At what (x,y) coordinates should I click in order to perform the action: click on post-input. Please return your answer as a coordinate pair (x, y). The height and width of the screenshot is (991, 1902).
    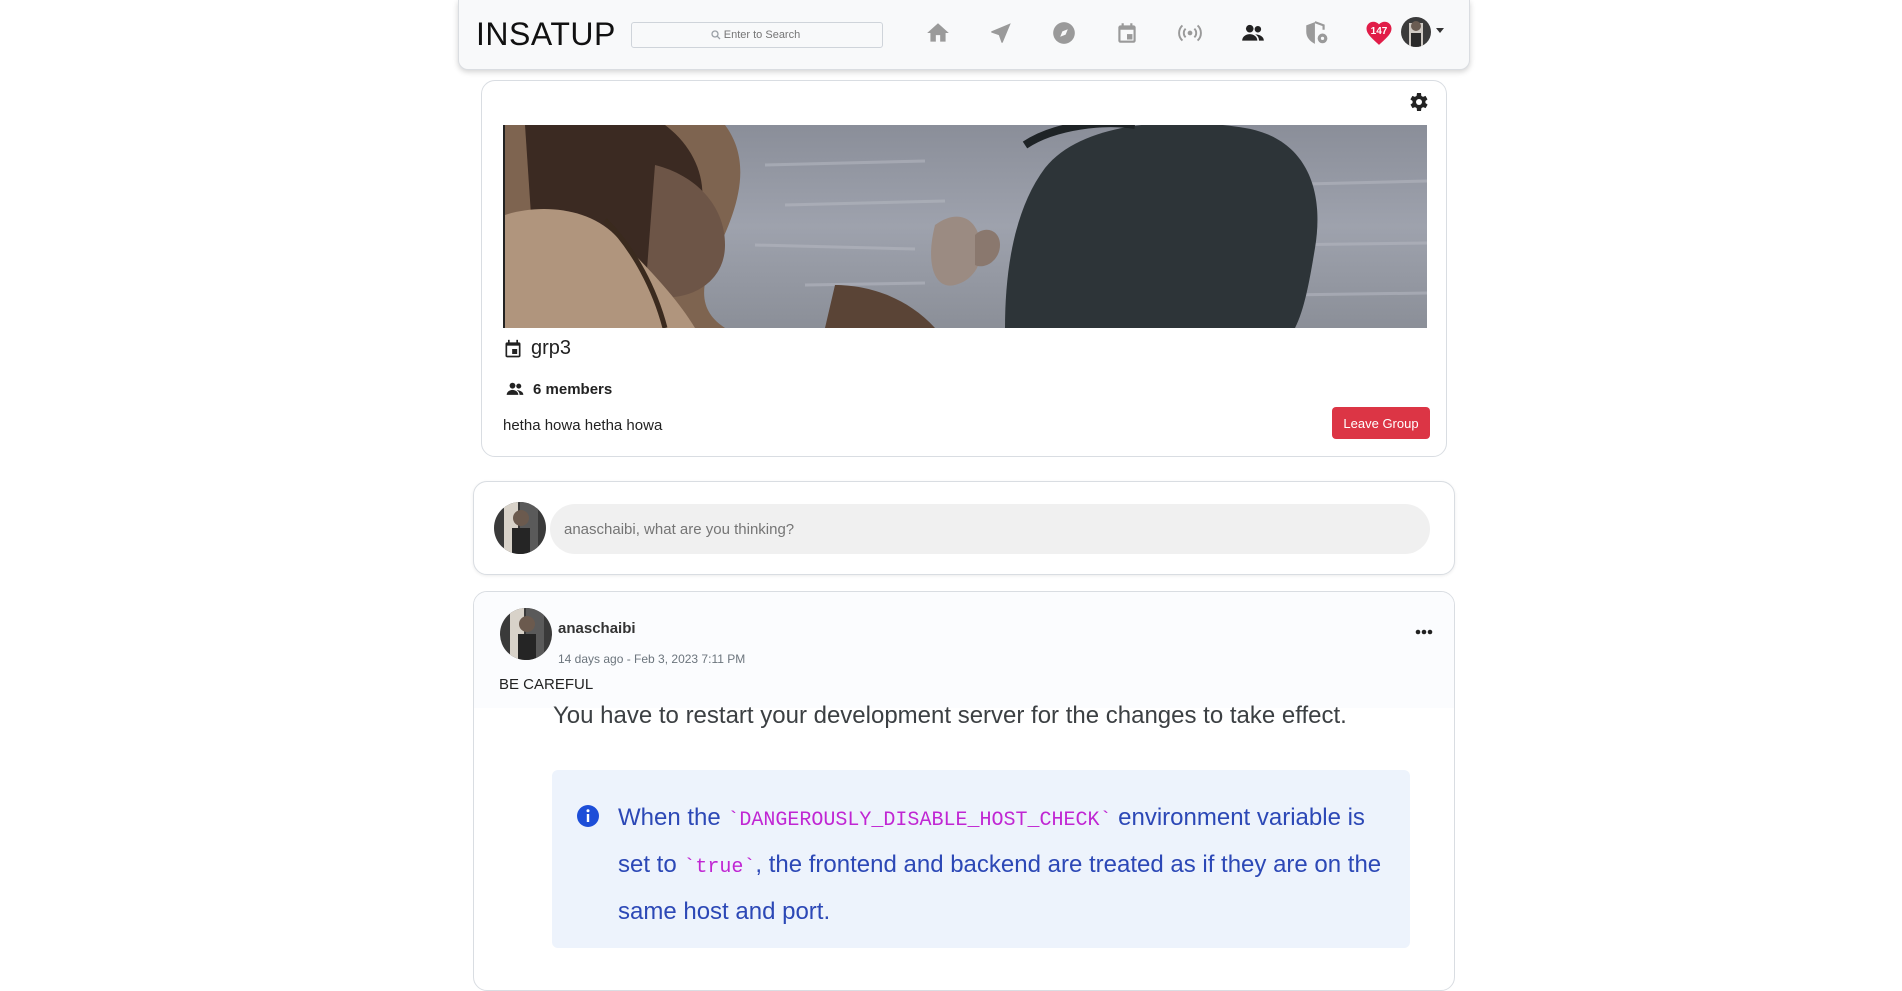
    Looking at the image, I should click on (990, 529).